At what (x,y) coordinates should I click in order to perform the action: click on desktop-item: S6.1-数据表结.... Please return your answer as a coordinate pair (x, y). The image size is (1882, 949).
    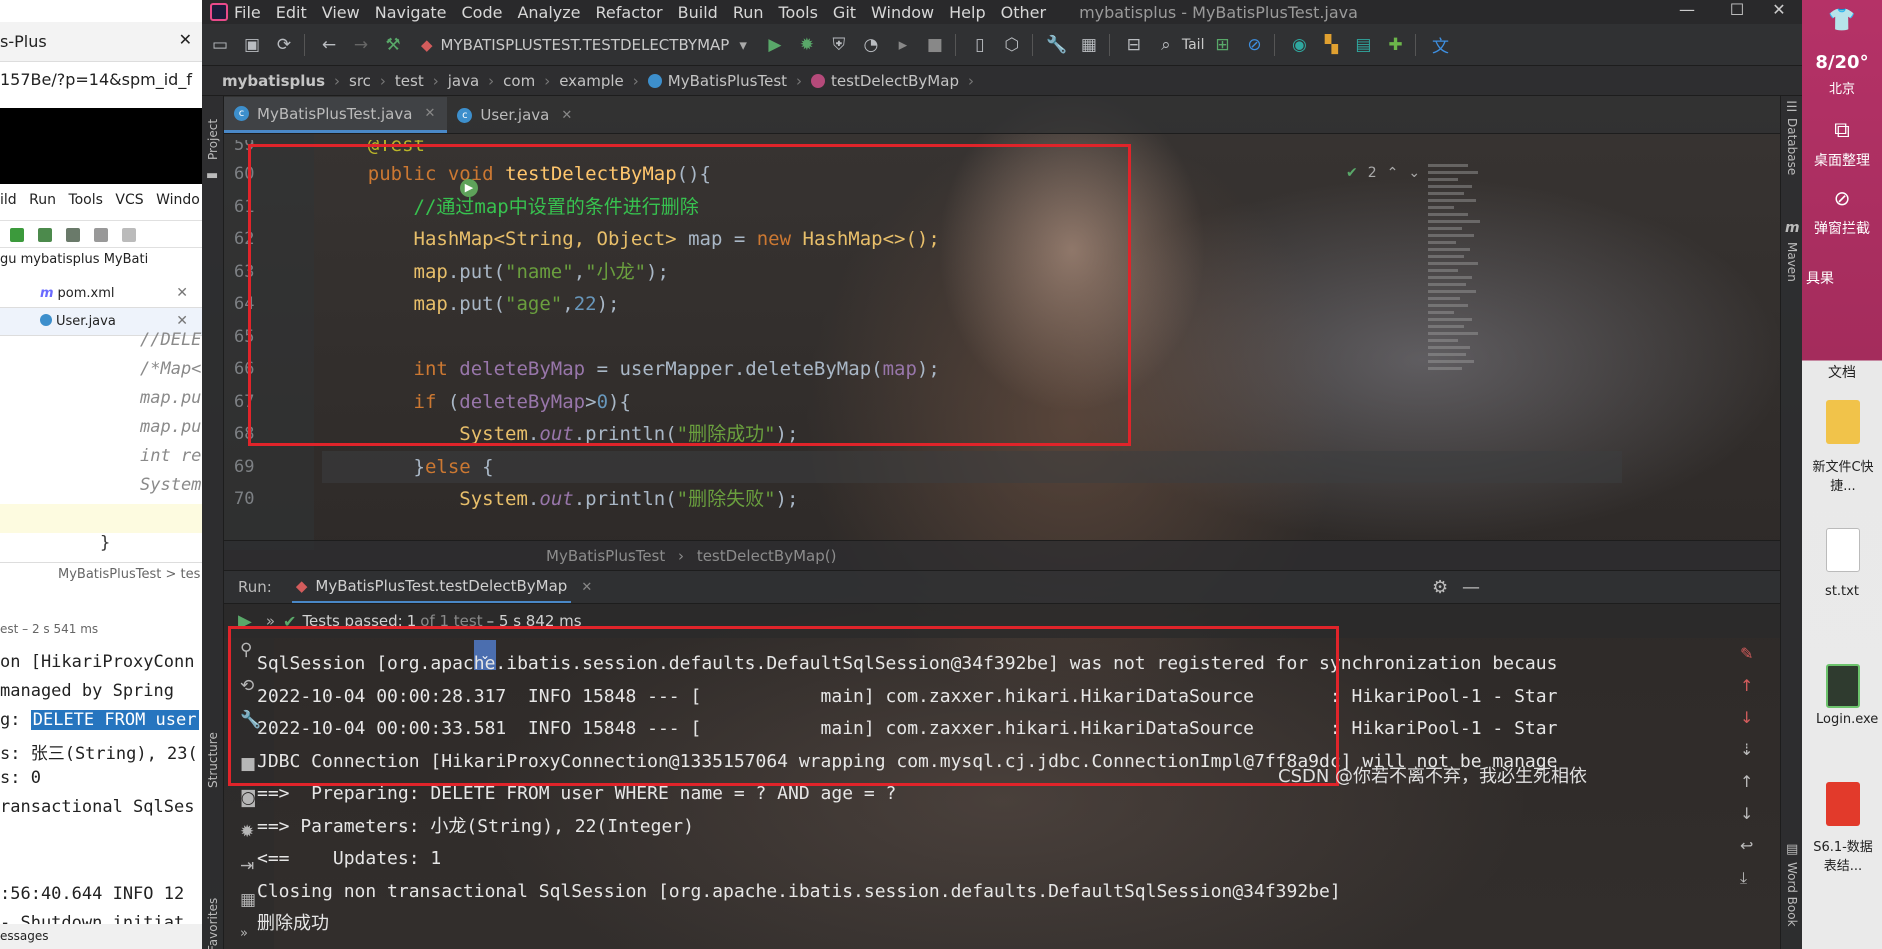
    Looking at the image, I should click on (1843, 855).